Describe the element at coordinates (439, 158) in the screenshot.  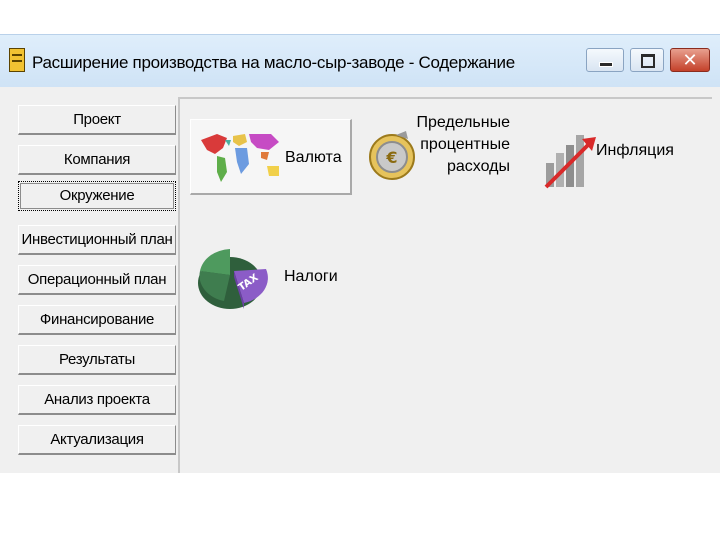
I see `tile-interest-expenses: € Предельные процентные расходы` at that location.